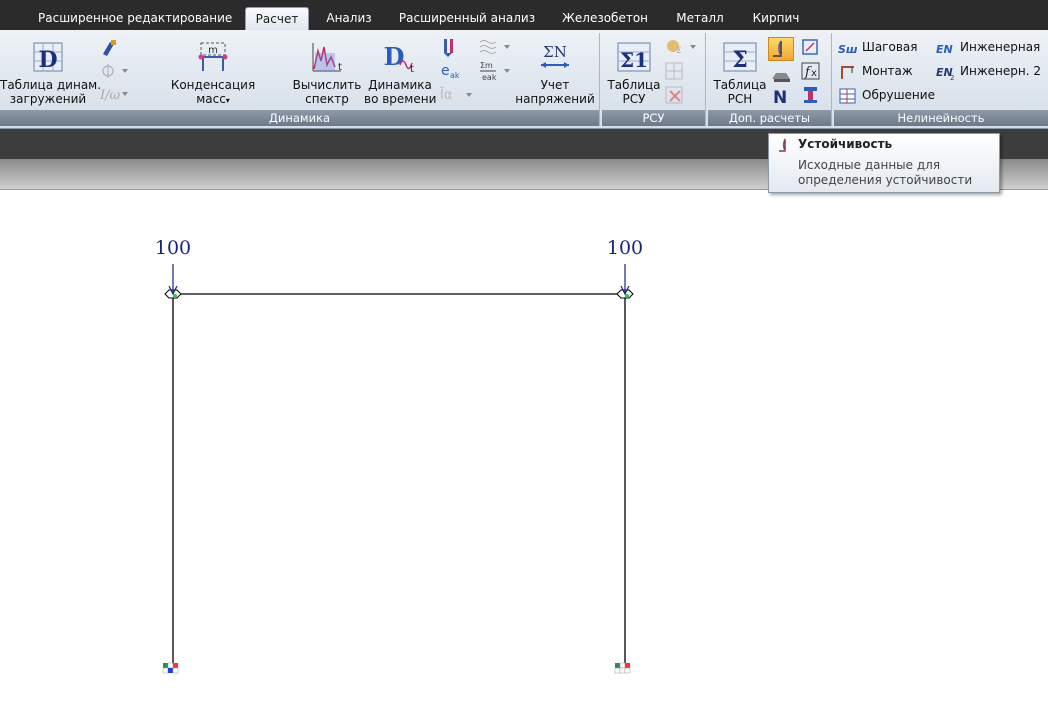 The height and width of the screenshot is (728, 1048). What do you see at coordinates (457, 95) in the screenshot?
I see `alpha-icon: Ĩα` at bounding box center [457, 95].